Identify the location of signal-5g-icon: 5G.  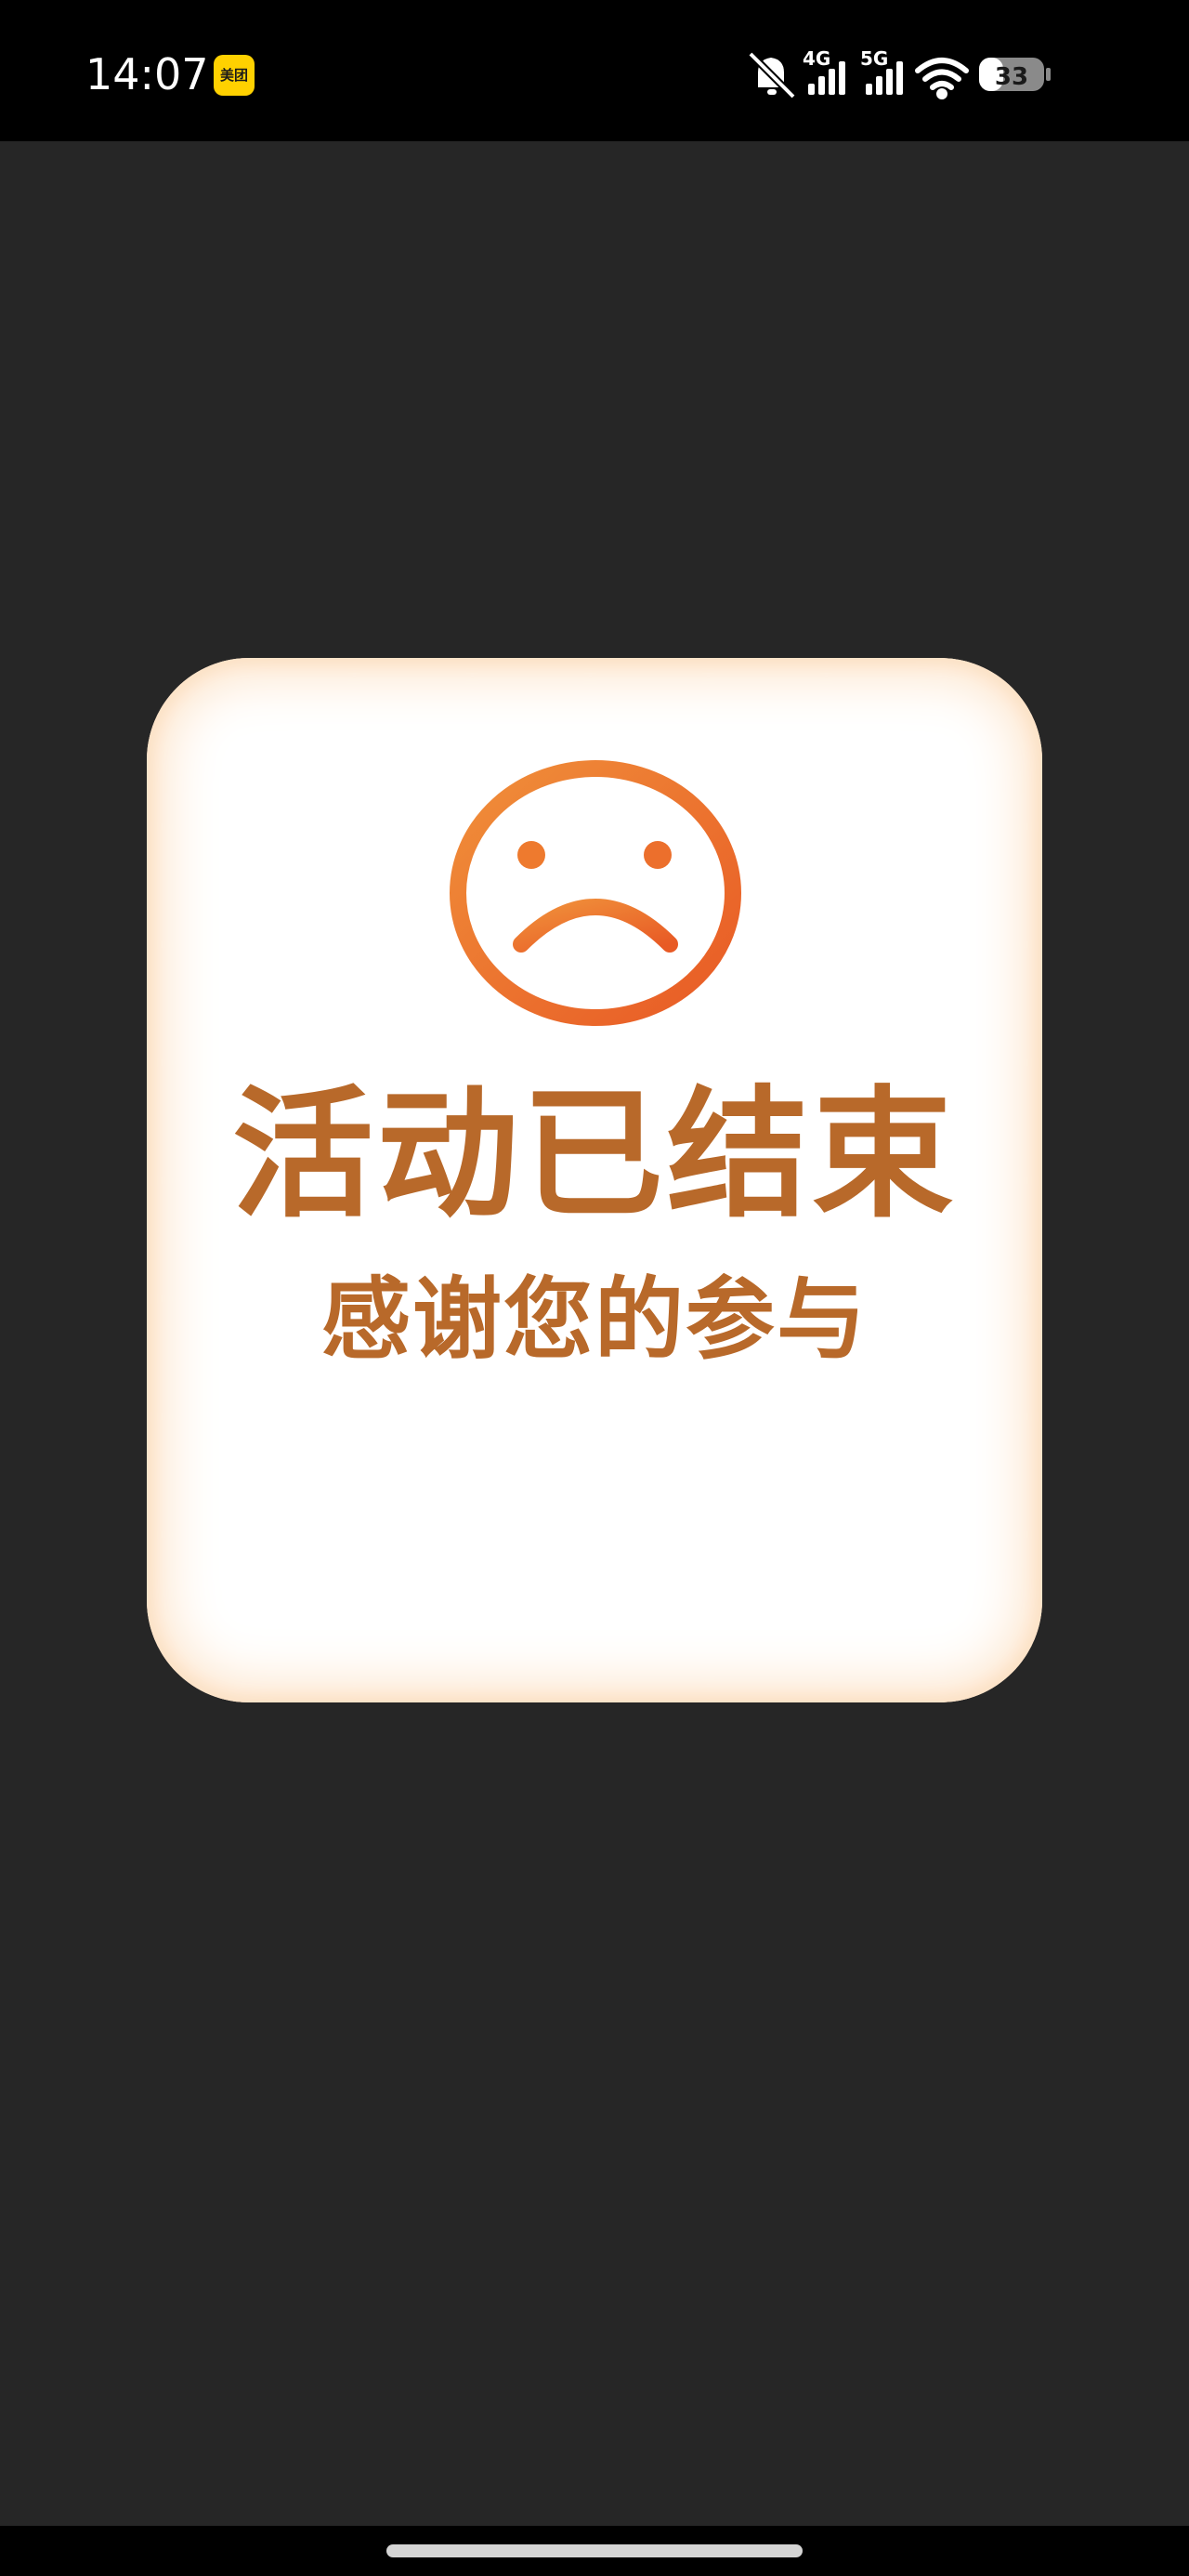
(881, 71).